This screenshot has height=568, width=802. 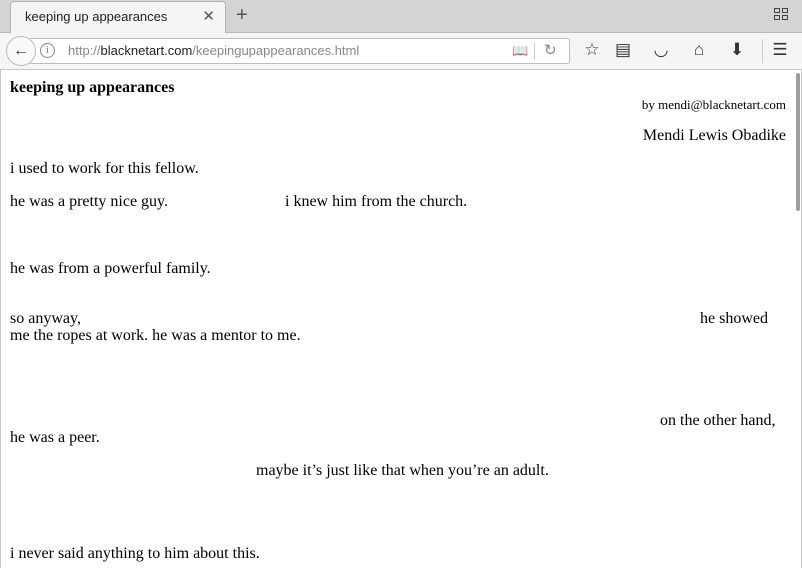 I want to click on star-icon: ☆, so click(x=592, y=50).